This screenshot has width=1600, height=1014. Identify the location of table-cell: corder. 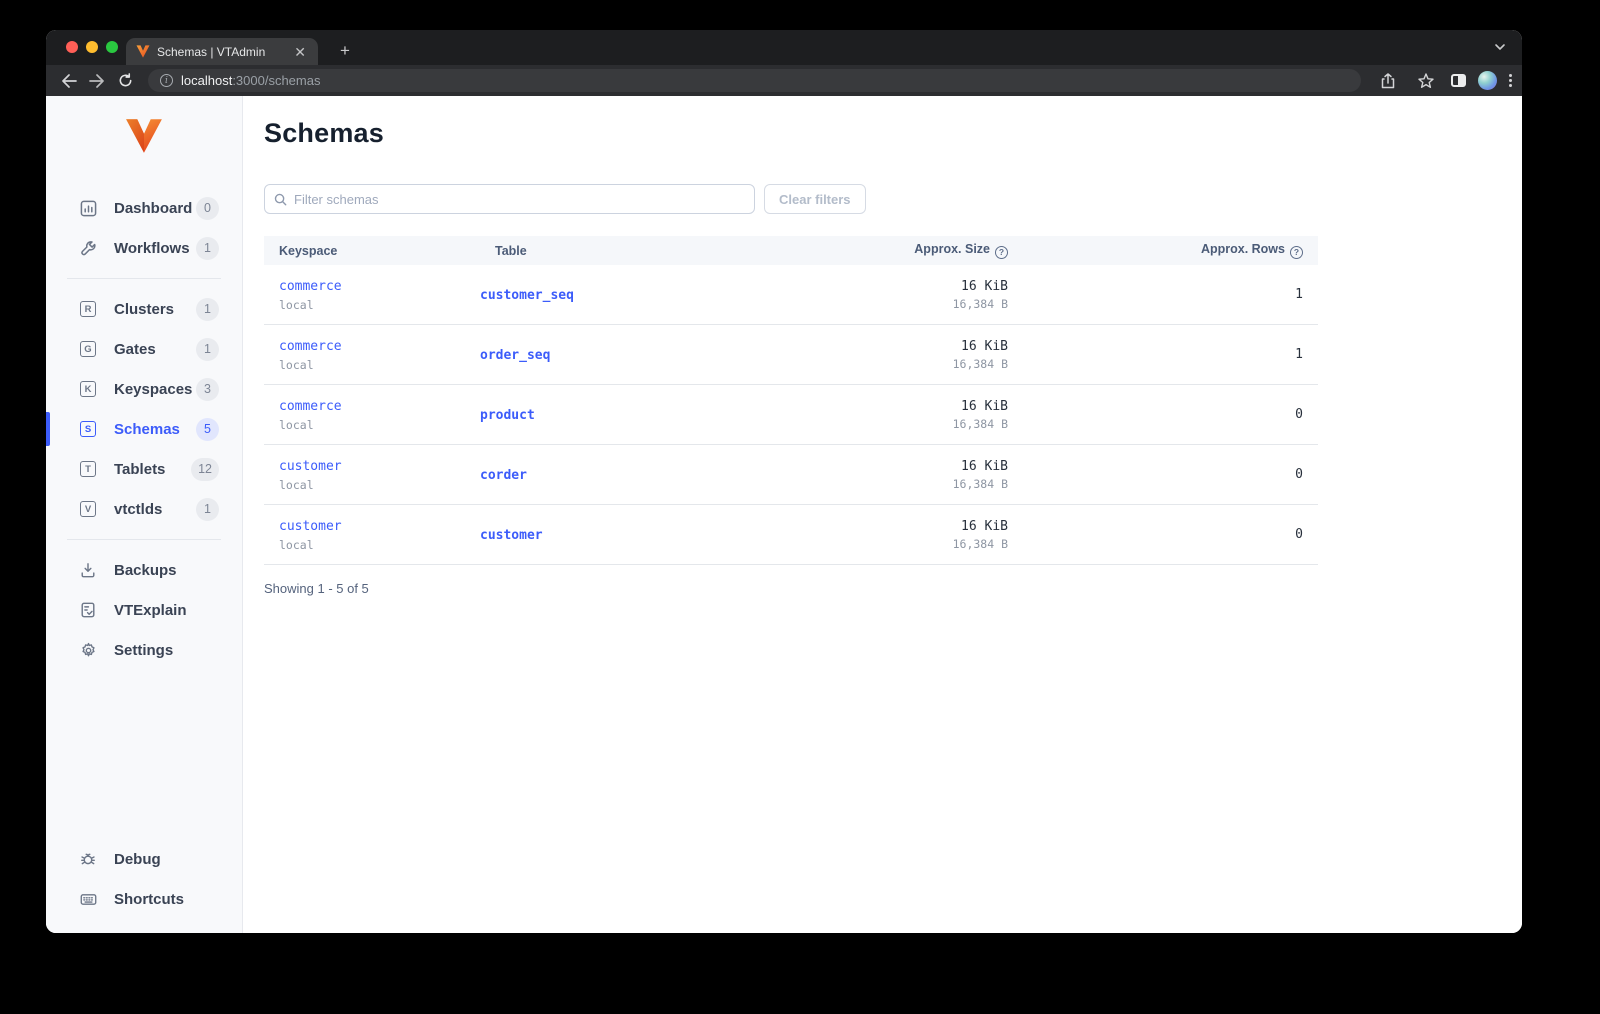
(584, 475).